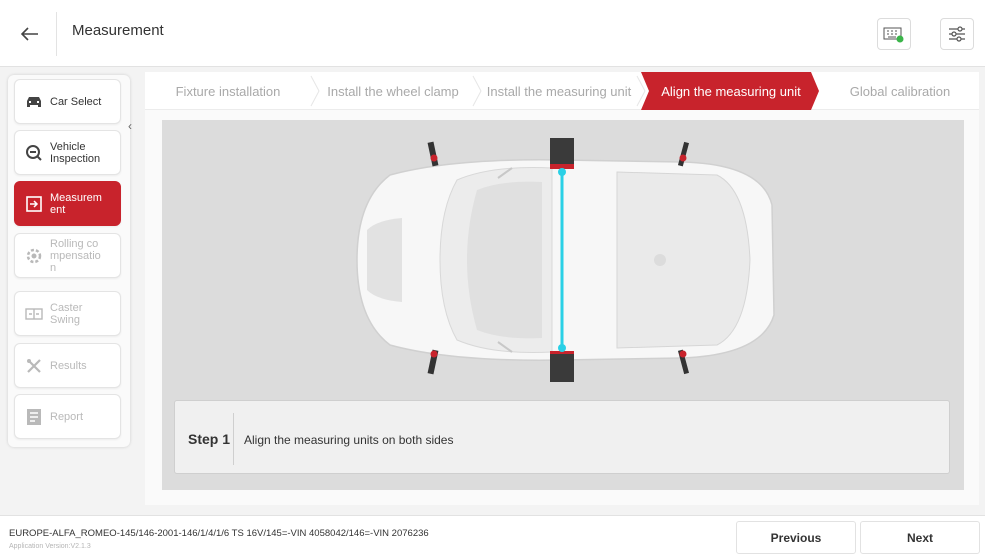 This screenshot has width=985, height=558. Describe the element at coordinates (562, 153) in the screenshot. I see `measuring-unit-top` at that location.